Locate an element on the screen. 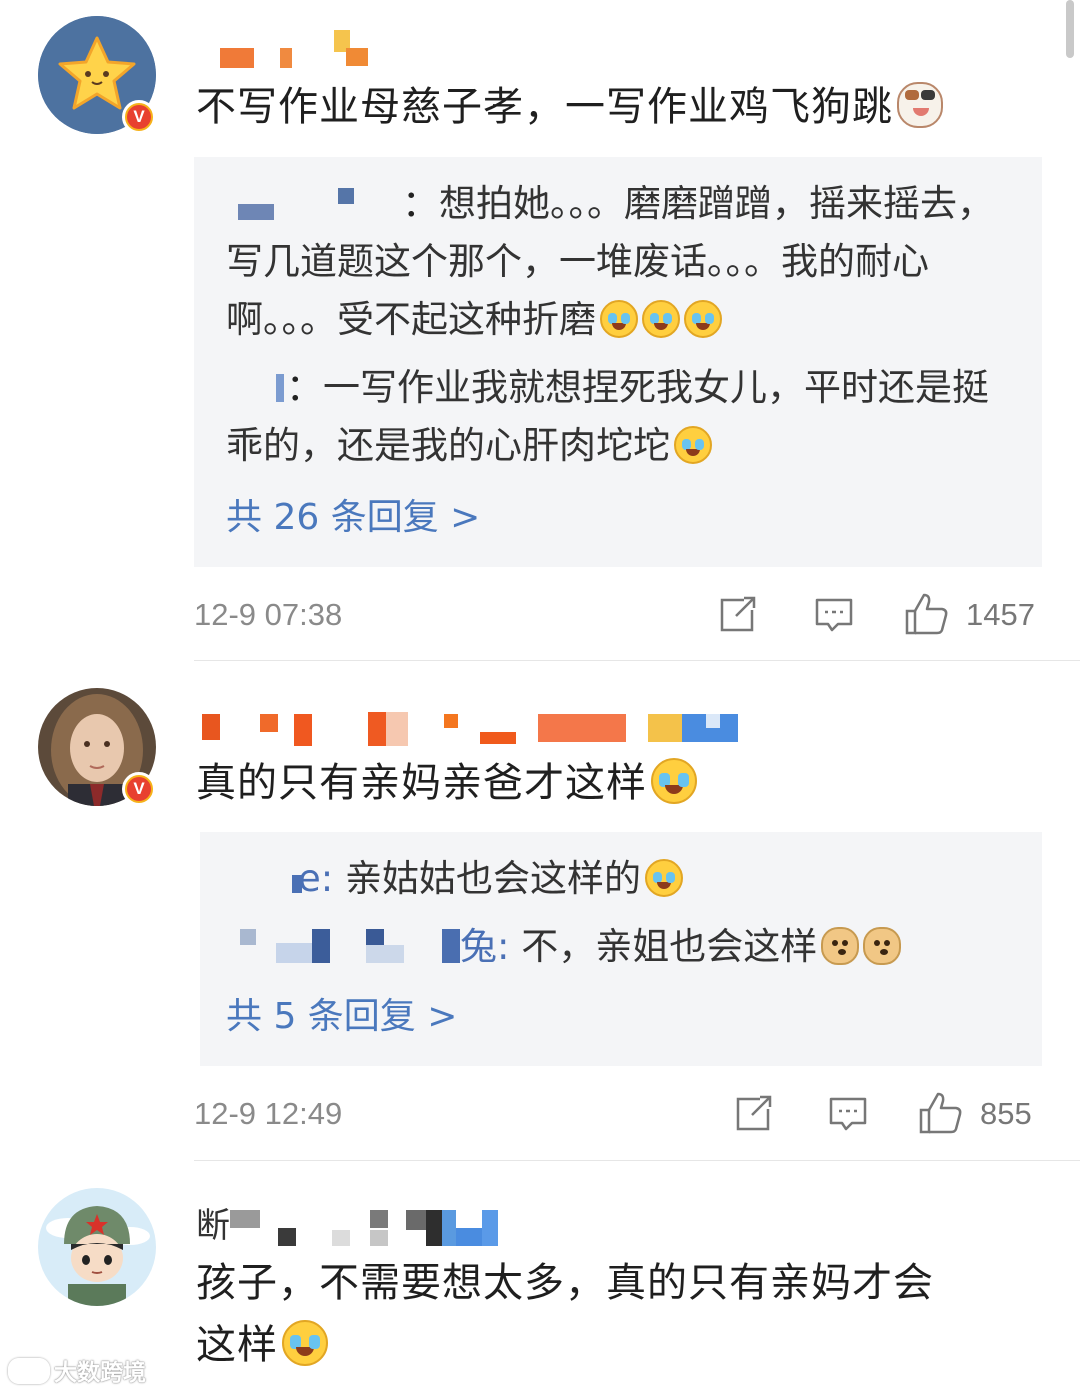  username-redacted: 断 is located at coordinates (356, 1223).